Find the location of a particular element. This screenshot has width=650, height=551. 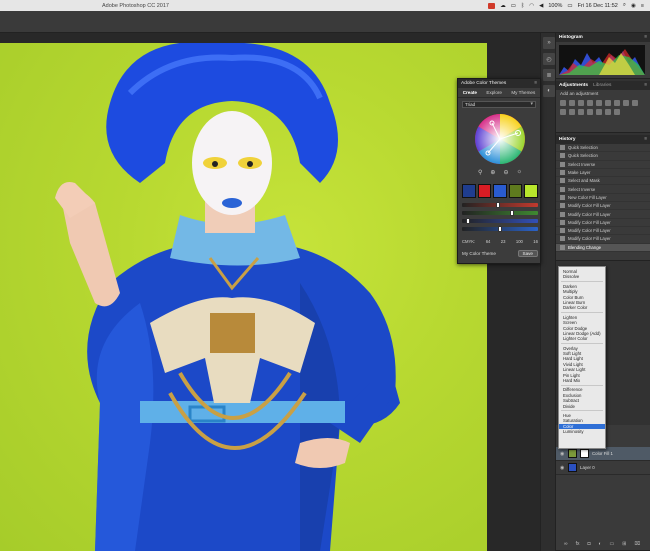

value-y: 100 is located at coordinates (519, 241).